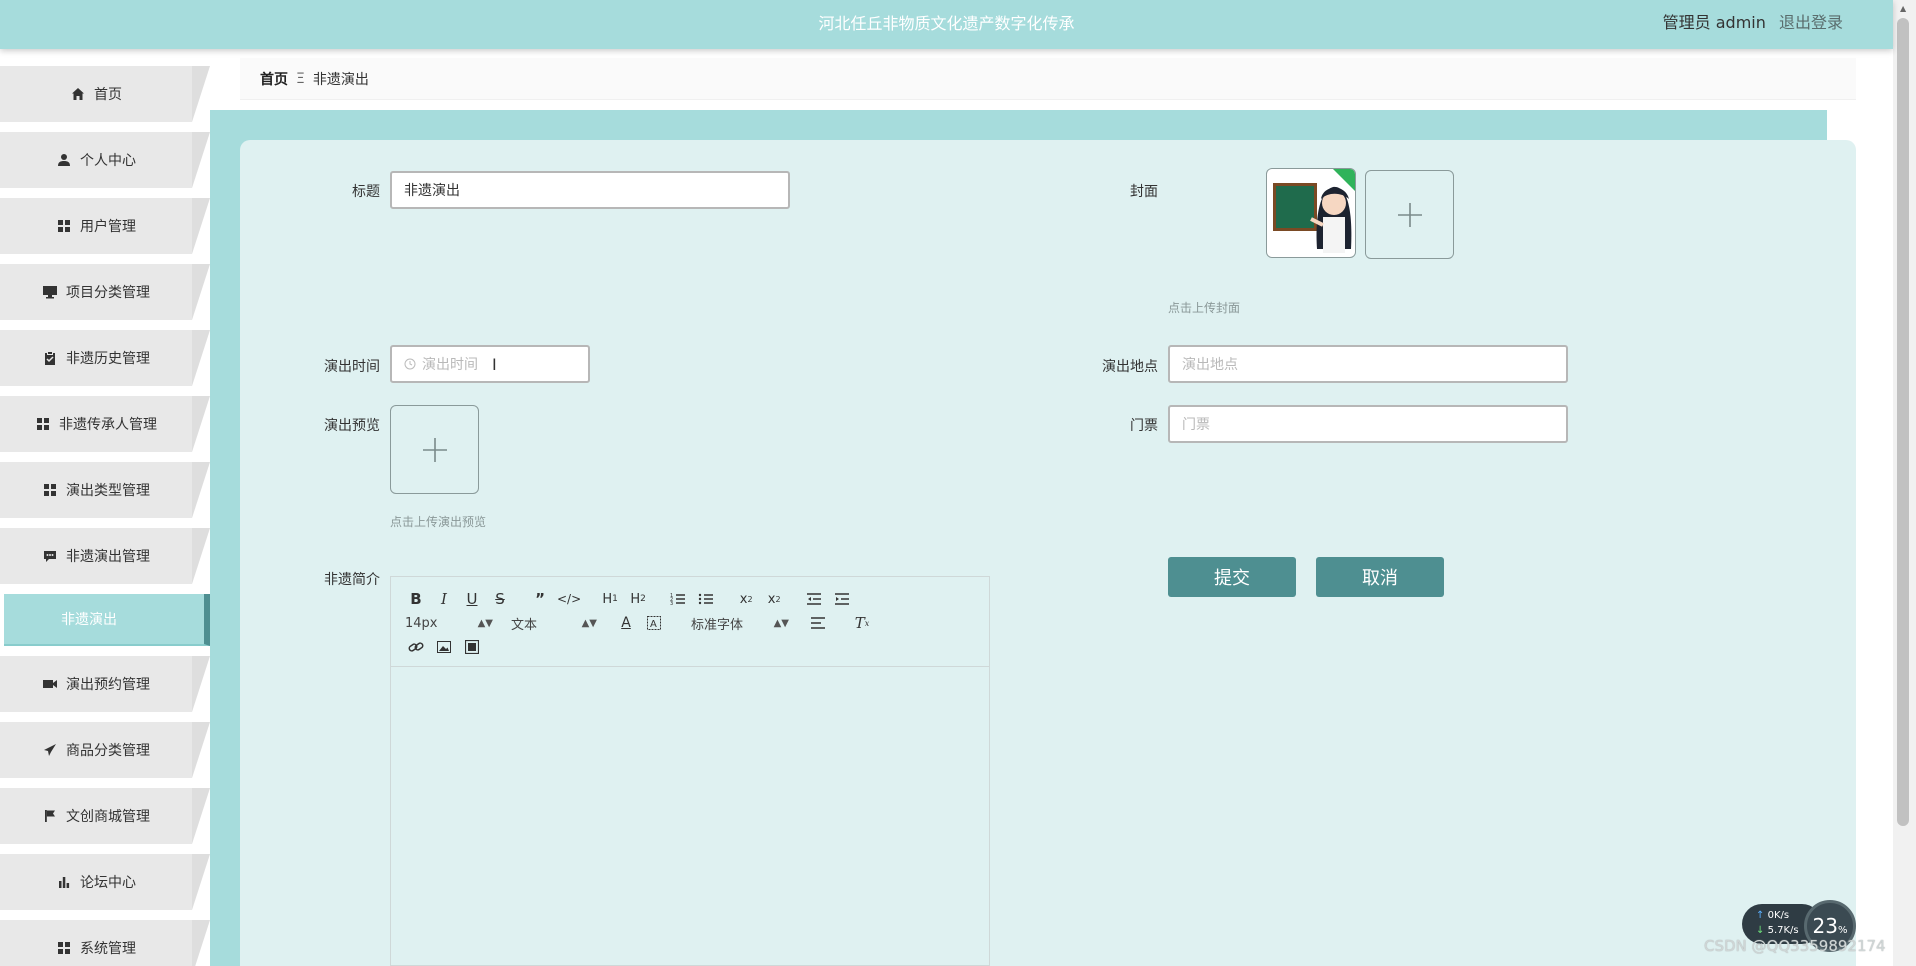 The height and width of the screenshot is (966, 1916). Describe the element at coordinates (105, 358) in the screenshot. I see `sidebar-item-history: 非遗历史管理` at that location.